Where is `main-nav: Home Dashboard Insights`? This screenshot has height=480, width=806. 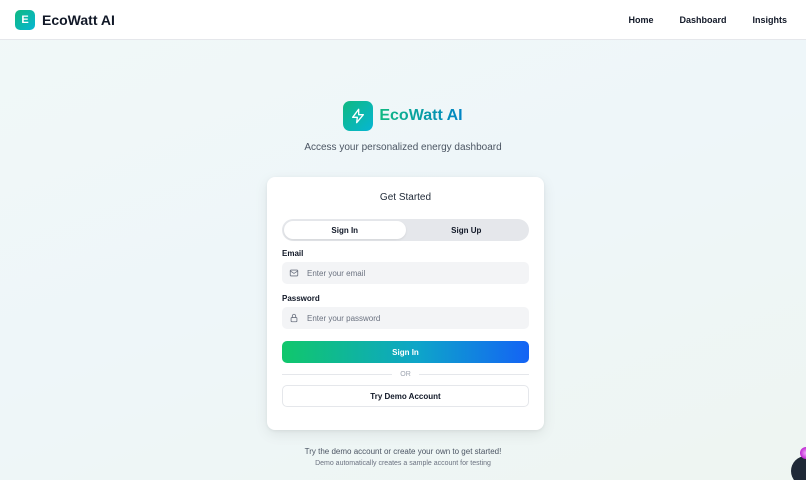 main-nav: Home Dashboard Insights is located at coordinates (709, 20).